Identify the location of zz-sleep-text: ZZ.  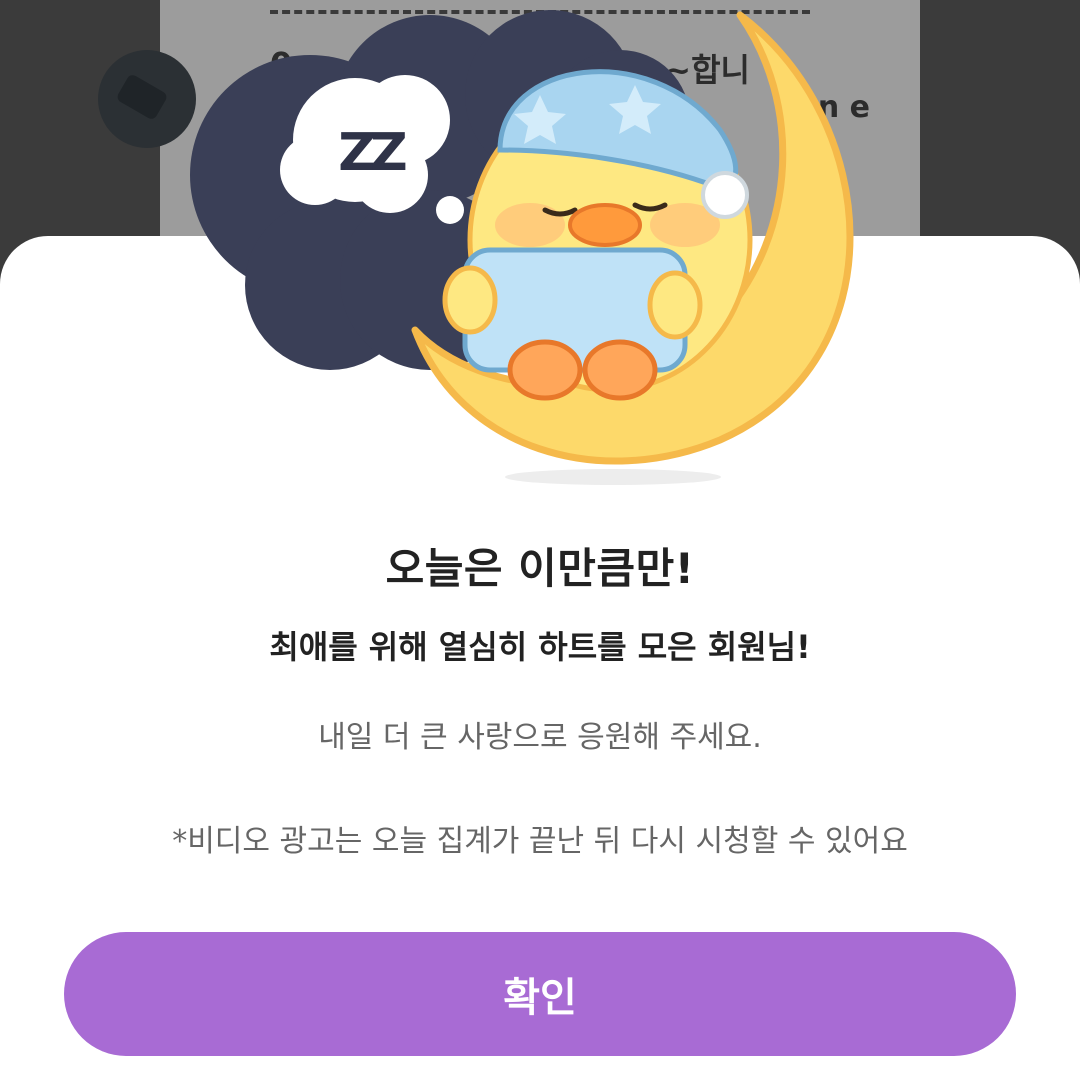
(372, 153).